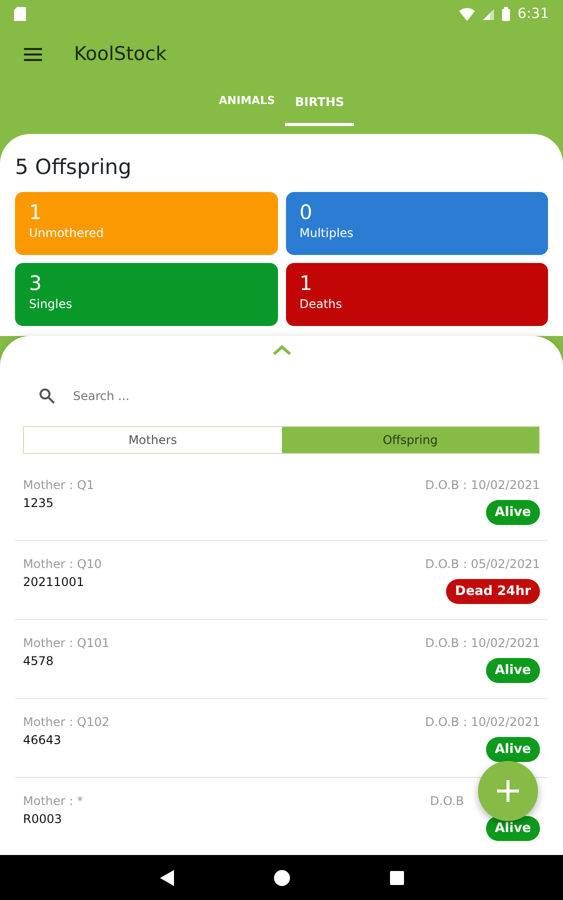 Image resolution: width=563 pixels, height=900 pixels. I want to click on status-badge: Dead 24hr, so click(493, 591).